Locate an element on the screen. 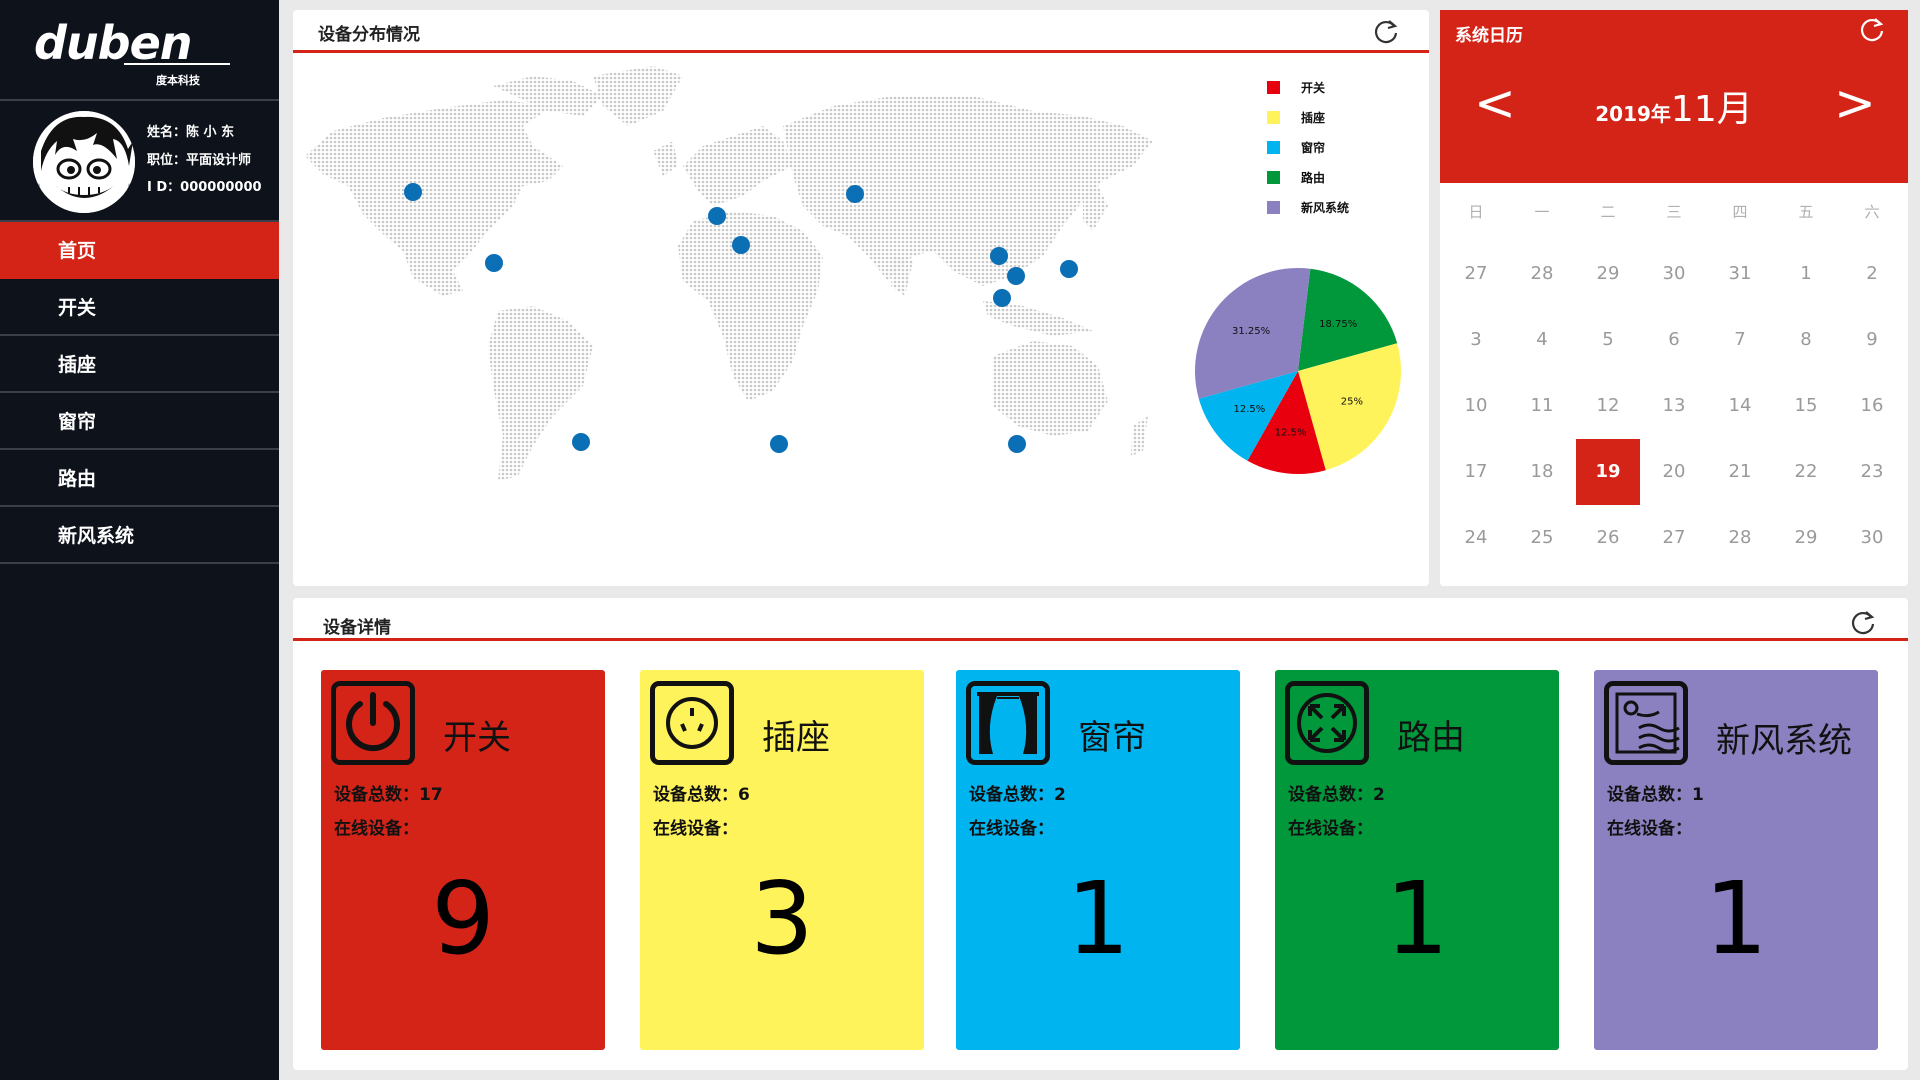 This screenshot has height=1080, width=1920. legend-item: 插座 is located at coordinates (1308, 117).